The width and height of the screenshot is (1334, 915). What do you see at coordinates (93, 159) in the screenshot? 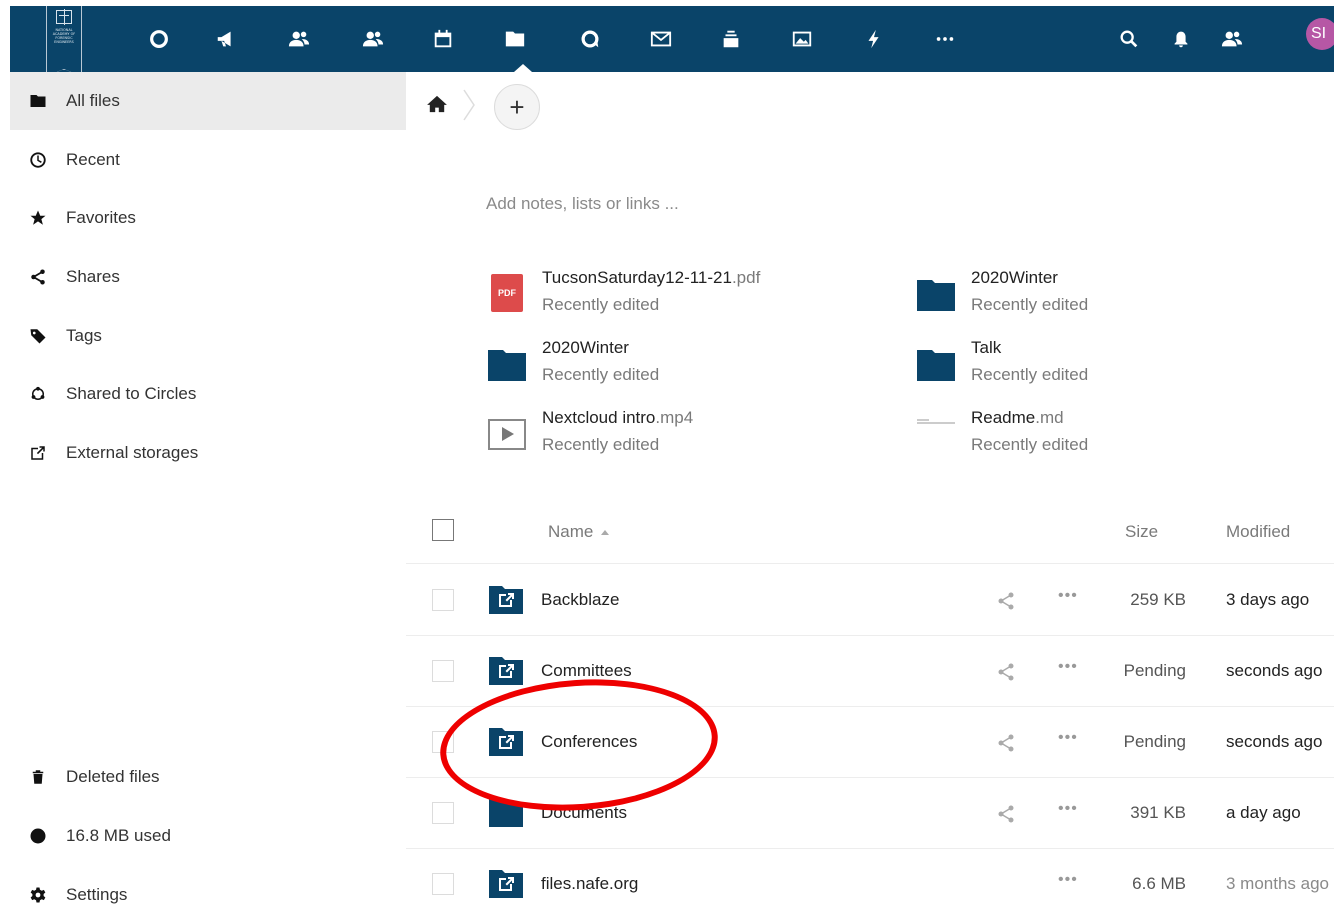
I see `sidebar-item-label: Recent` at bounding box center [93, 159].